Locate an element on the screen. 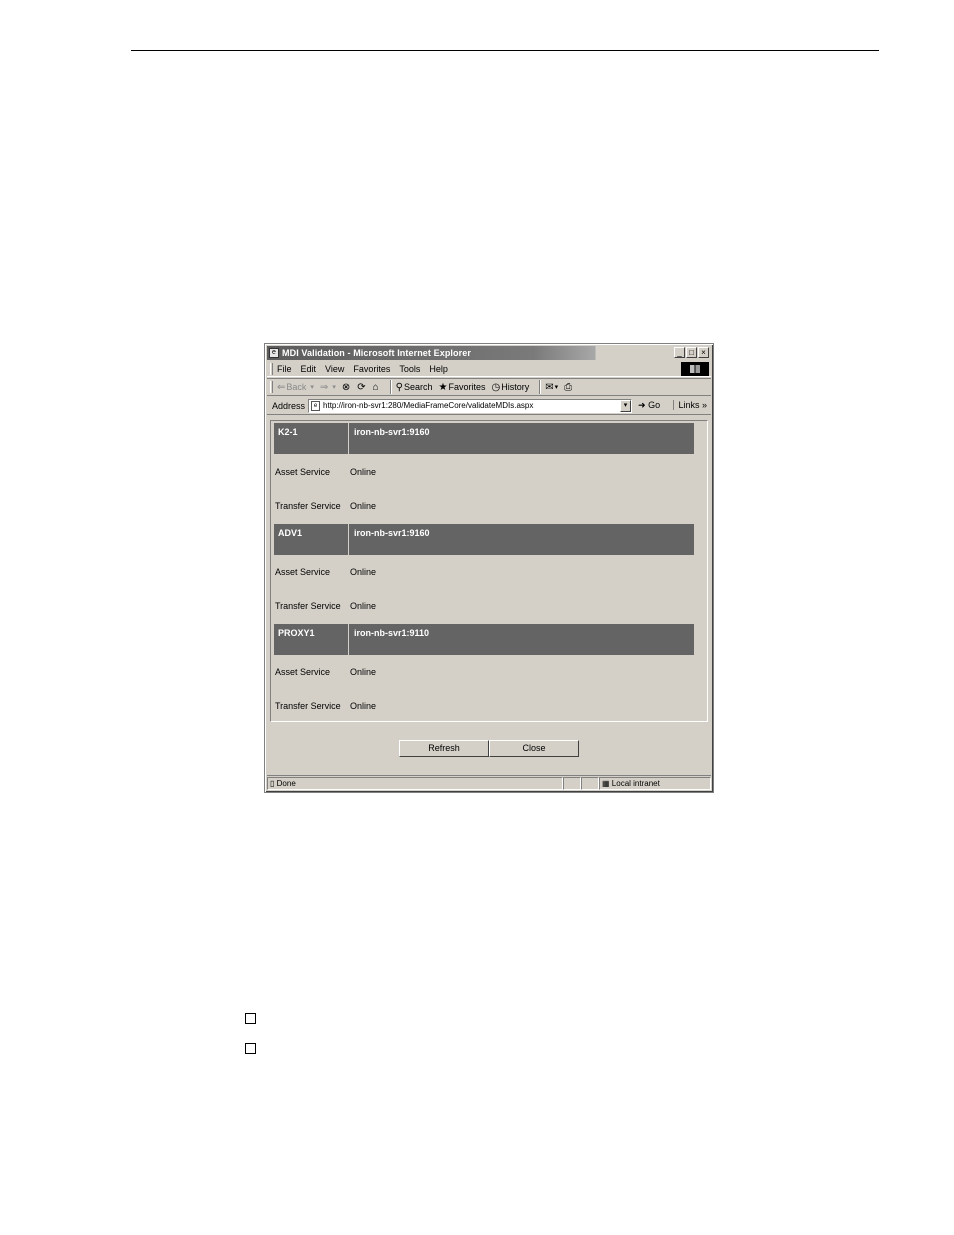 Image resolution: width=954 pixels, height=1235 pixels. mail-button: ✉ ▾ is located at coordinates (551, 387).